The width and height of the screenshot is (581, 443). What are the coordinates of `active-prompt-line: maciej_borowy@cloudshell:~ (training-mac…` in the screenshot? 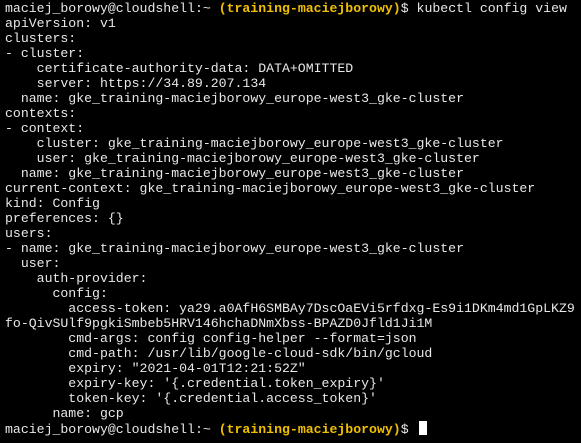 It's located at (293, 429).